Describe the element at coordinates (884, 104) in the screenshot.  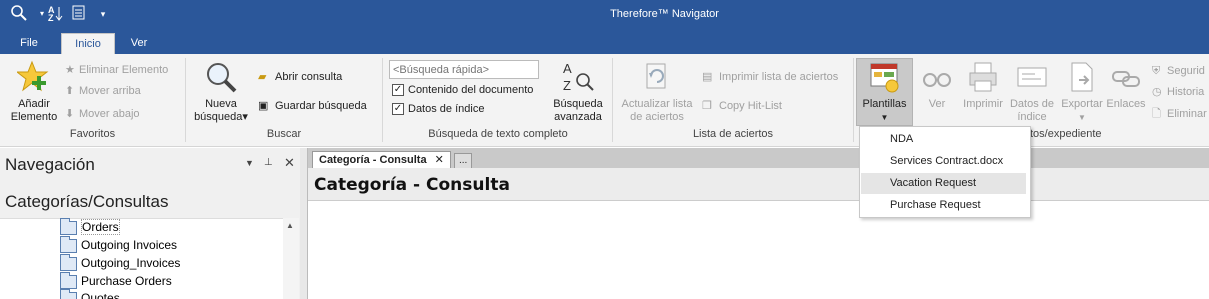
I see `templates-label: Plantillas` at that location.